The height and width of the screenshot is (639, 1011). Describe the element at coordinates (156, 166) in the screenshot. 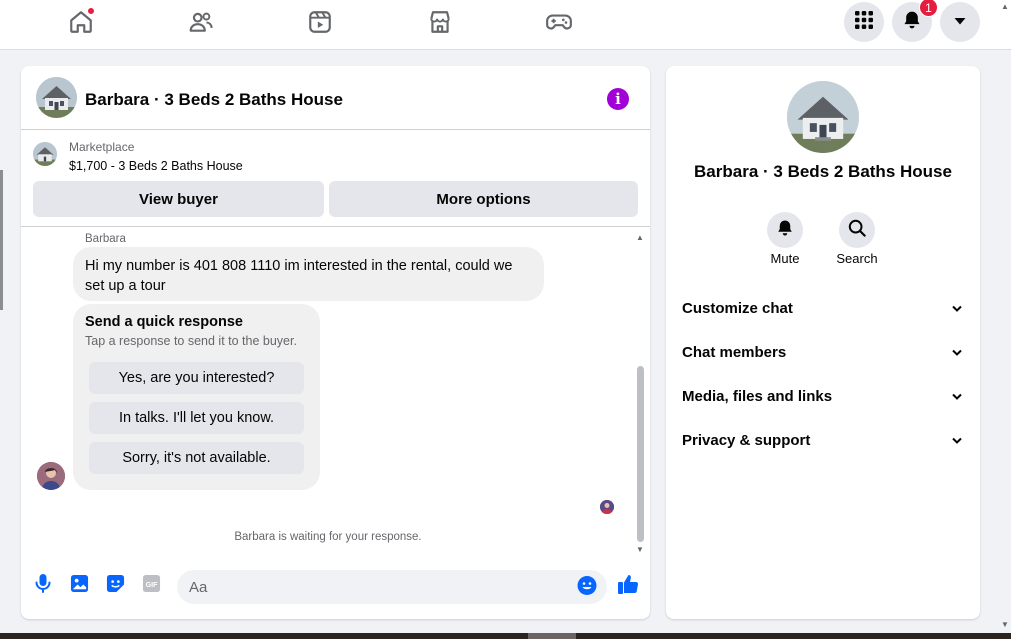

I see `listing-price-title: $1,700 - 3 Beds 2 Baths House` at that location.